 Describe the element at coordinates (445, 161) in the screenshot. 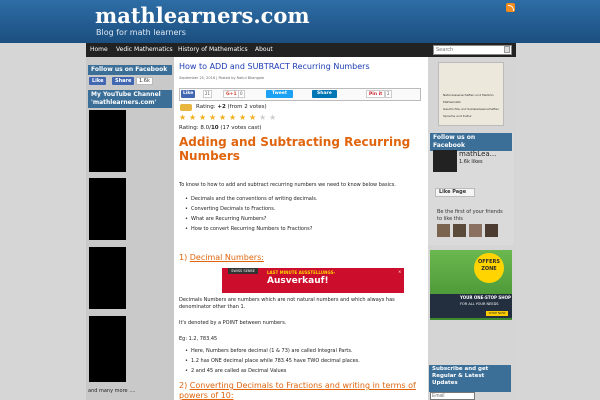

I see `facebook-page-avatar` at that location.